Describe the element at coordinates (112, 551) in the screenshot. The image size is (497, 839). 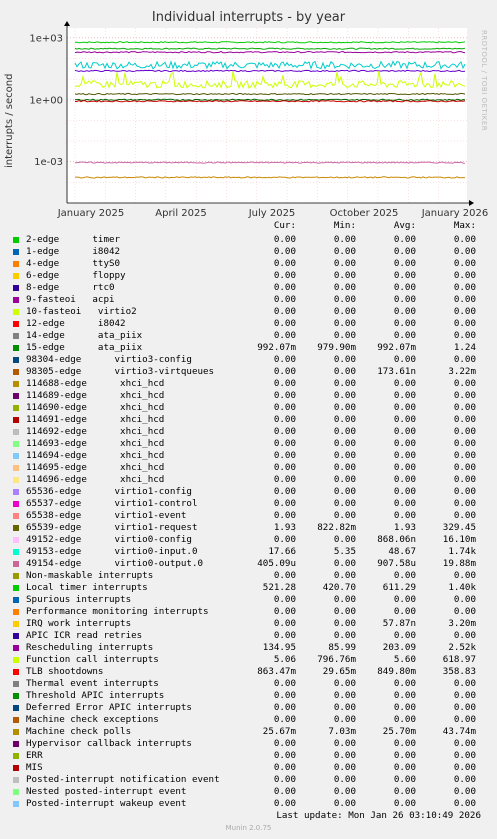
I see `legend-label: 49153-edge virtio0-input.0` at that location.